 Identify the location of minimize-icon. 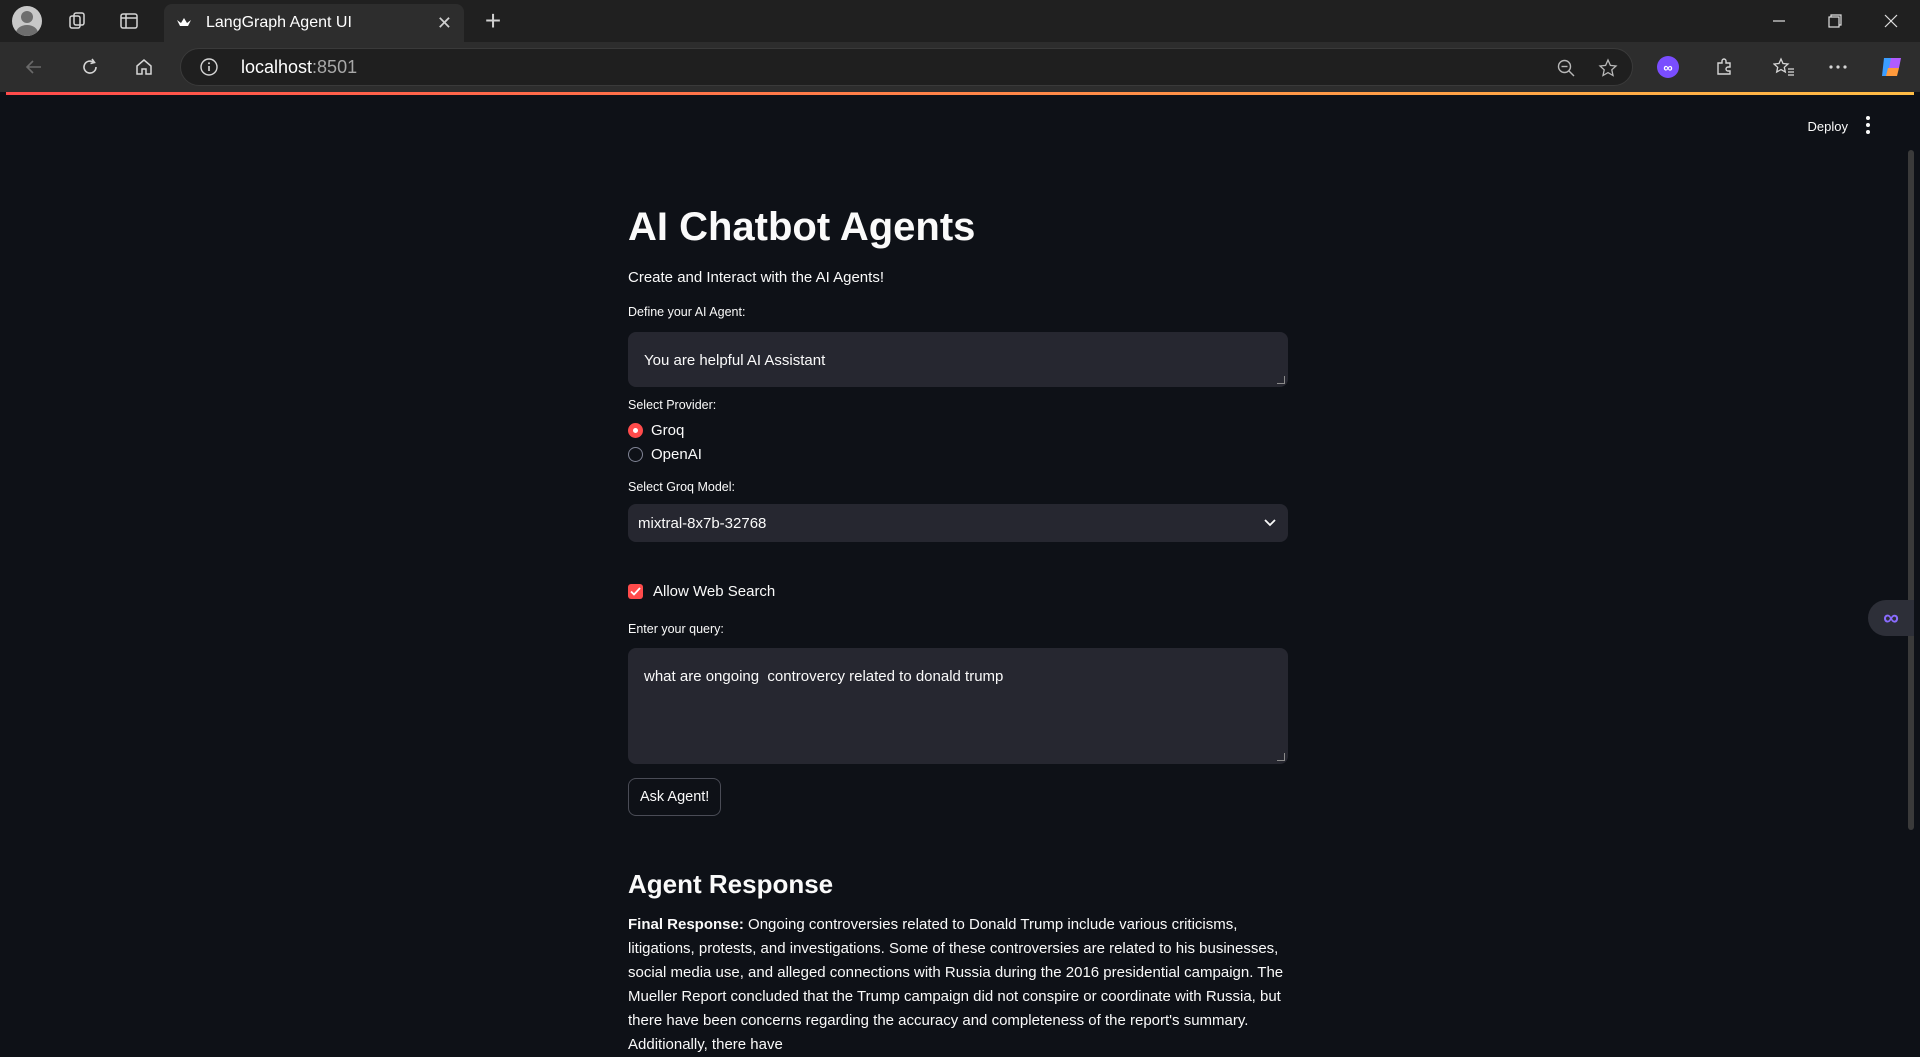
(1779, 21).